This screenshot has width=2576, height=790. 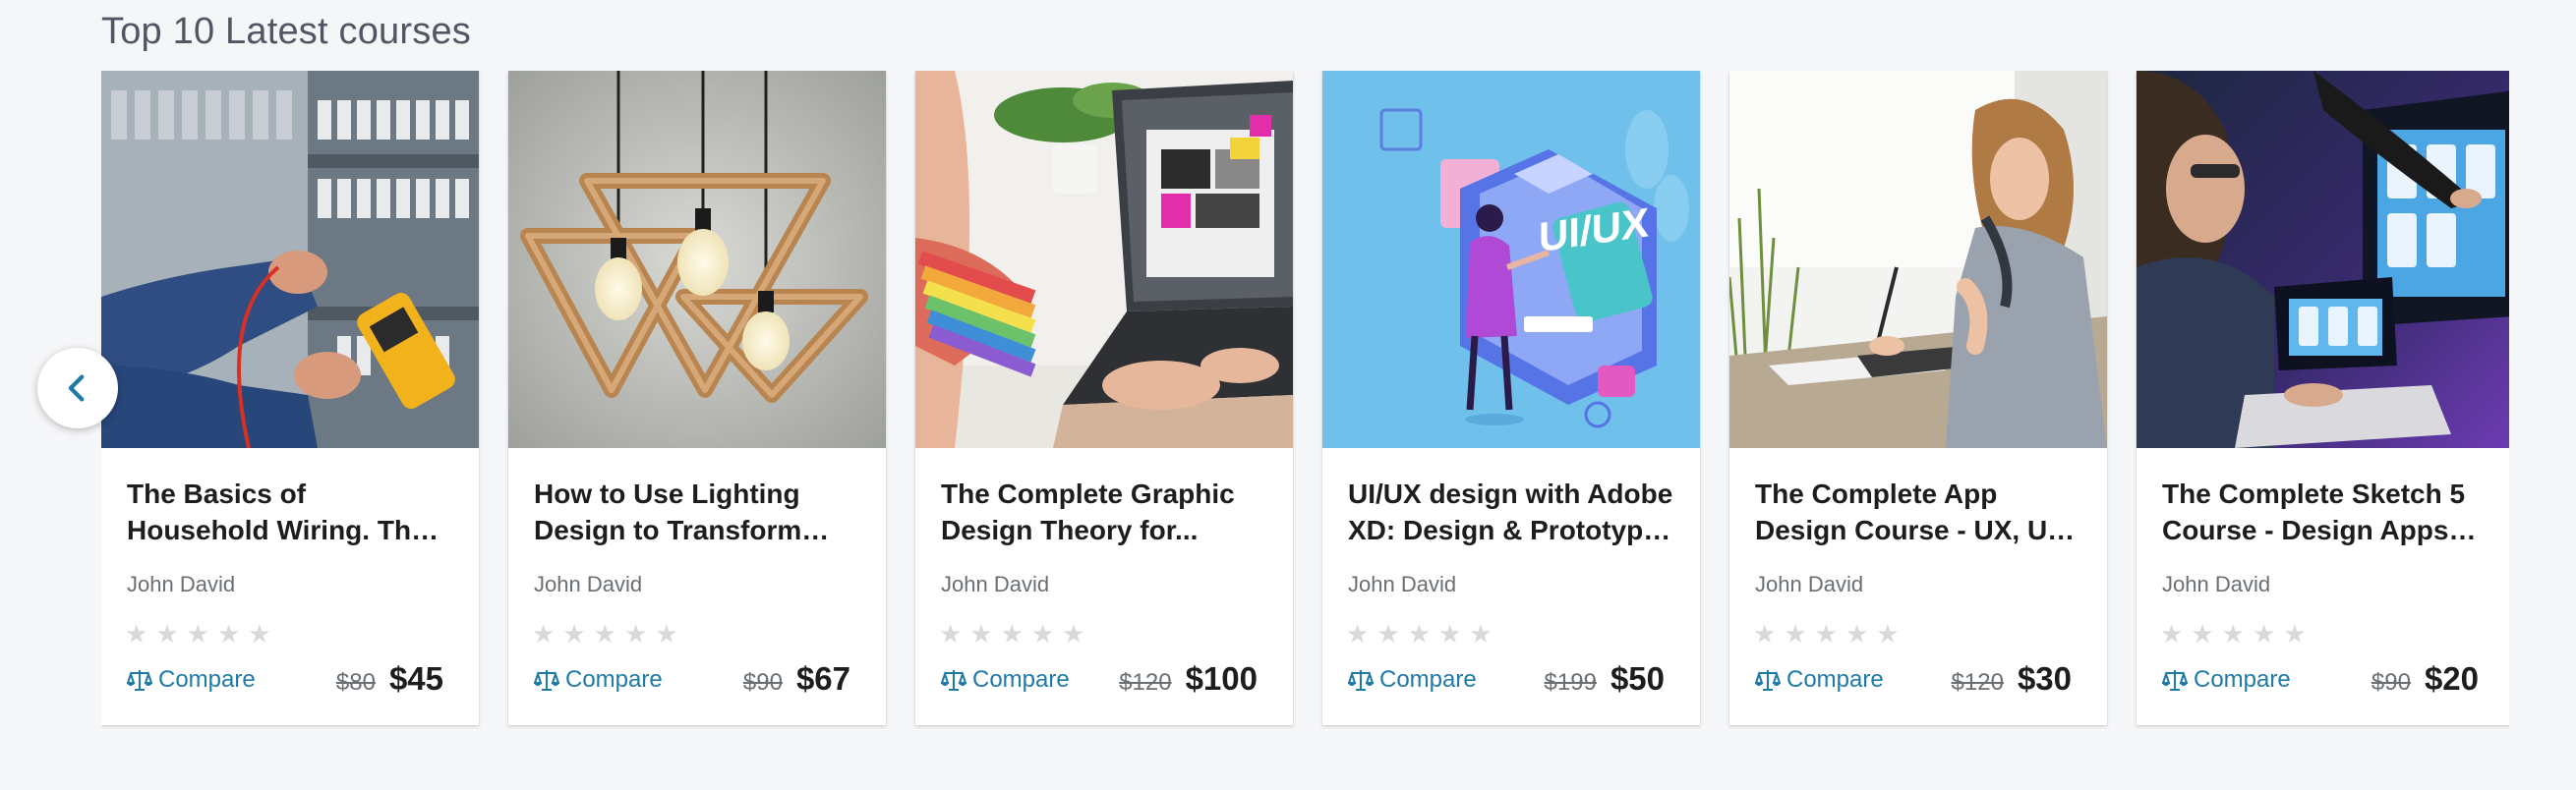 I want to click on course-price: $90 $67, so click(x=796, y=679).